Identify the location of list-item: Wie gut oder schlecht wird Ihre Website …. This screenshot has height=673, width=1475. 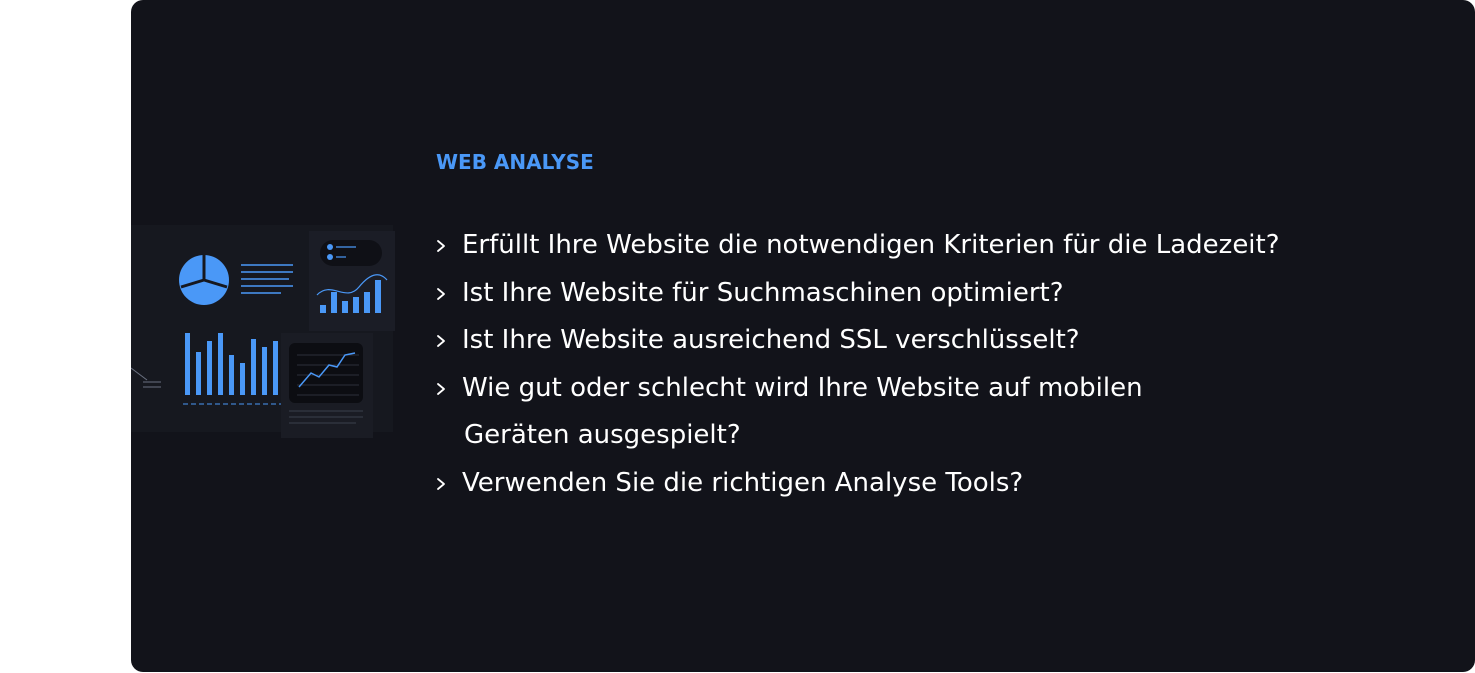
(923, 412).